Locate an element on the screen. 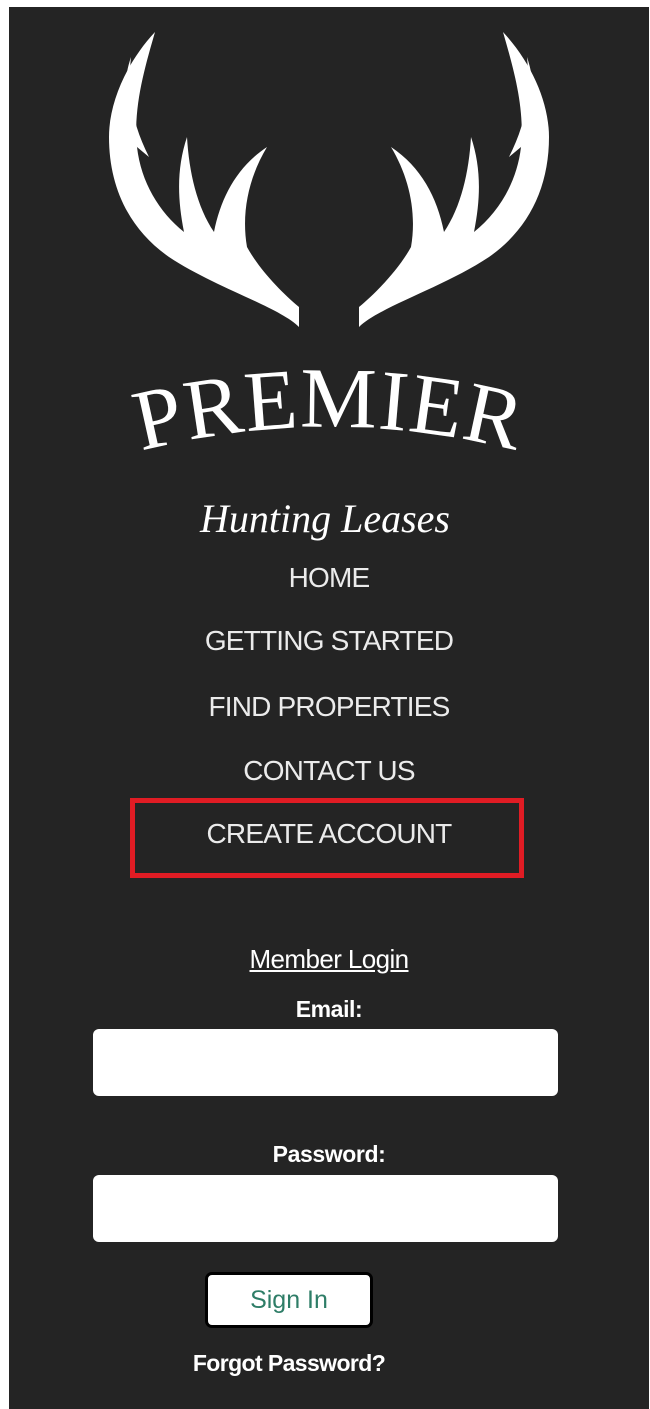 This screenshot has width=650, height=1409. nav-find-properties: FIND PROPERTIES is located at coordinates (329, 707).